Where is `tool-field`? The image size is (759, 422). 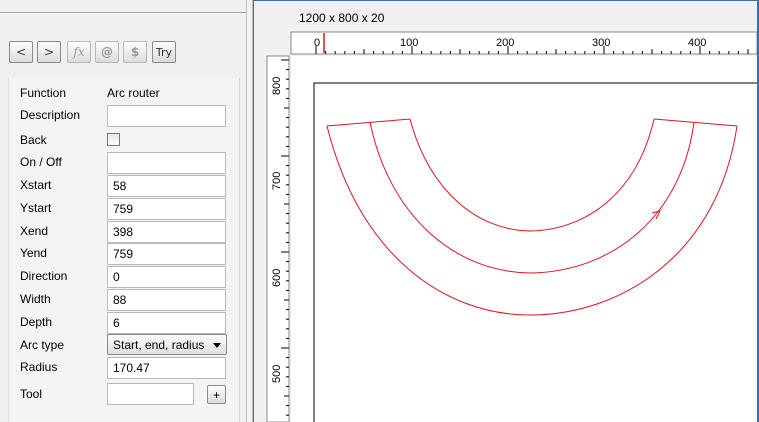 tool-field is located at coordinates (150, 394).